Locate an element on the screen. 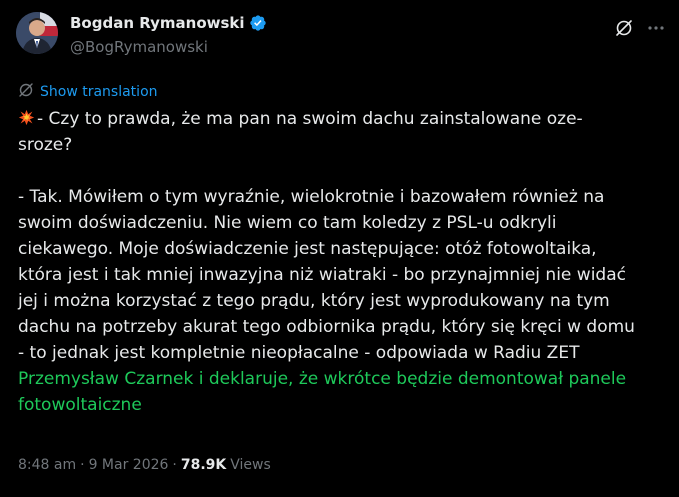 The height and width of the screenshot is (497, 679). collision-emoji-icon is located at coordinates (26, 117).